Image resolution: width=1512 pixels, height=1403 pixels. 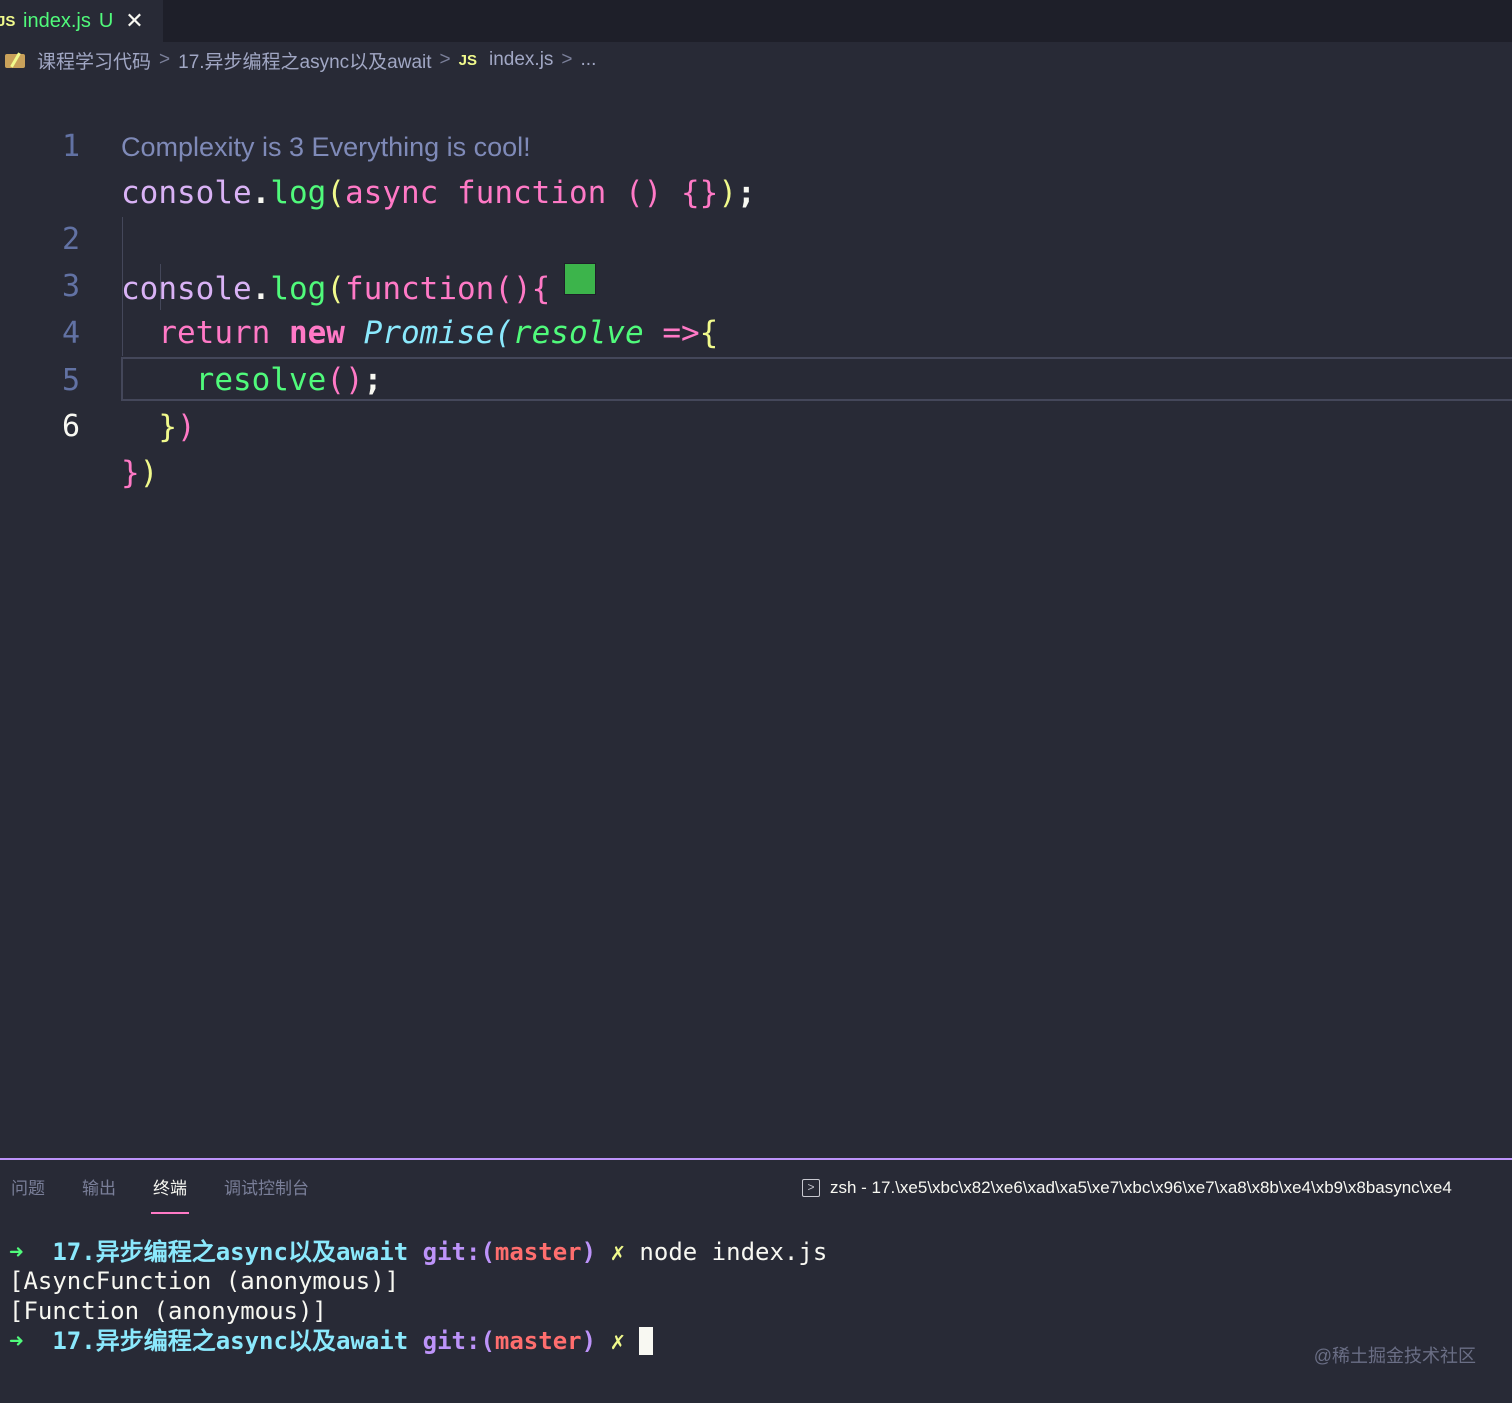 I want to click on watermark: @稀土掘金技术社区, so click(x=1394, y=1356).